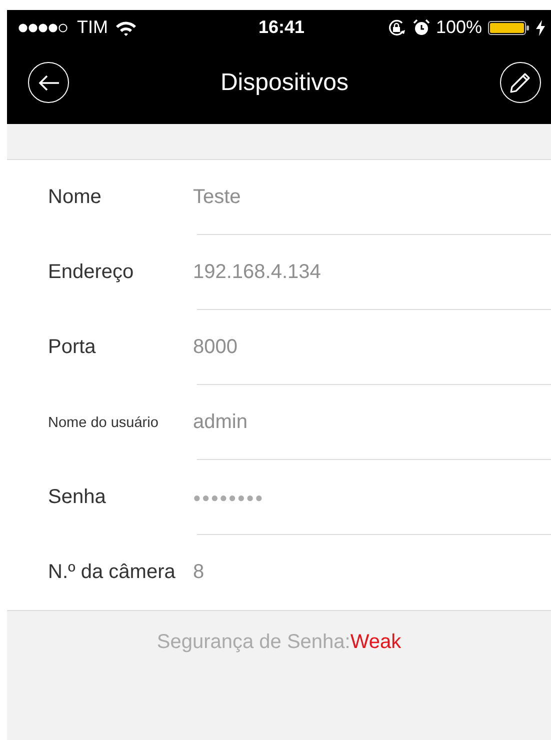 The width and height of the screenshot is (551, 740). I want to click on battery-percentage: 100%, so click(459, 27).